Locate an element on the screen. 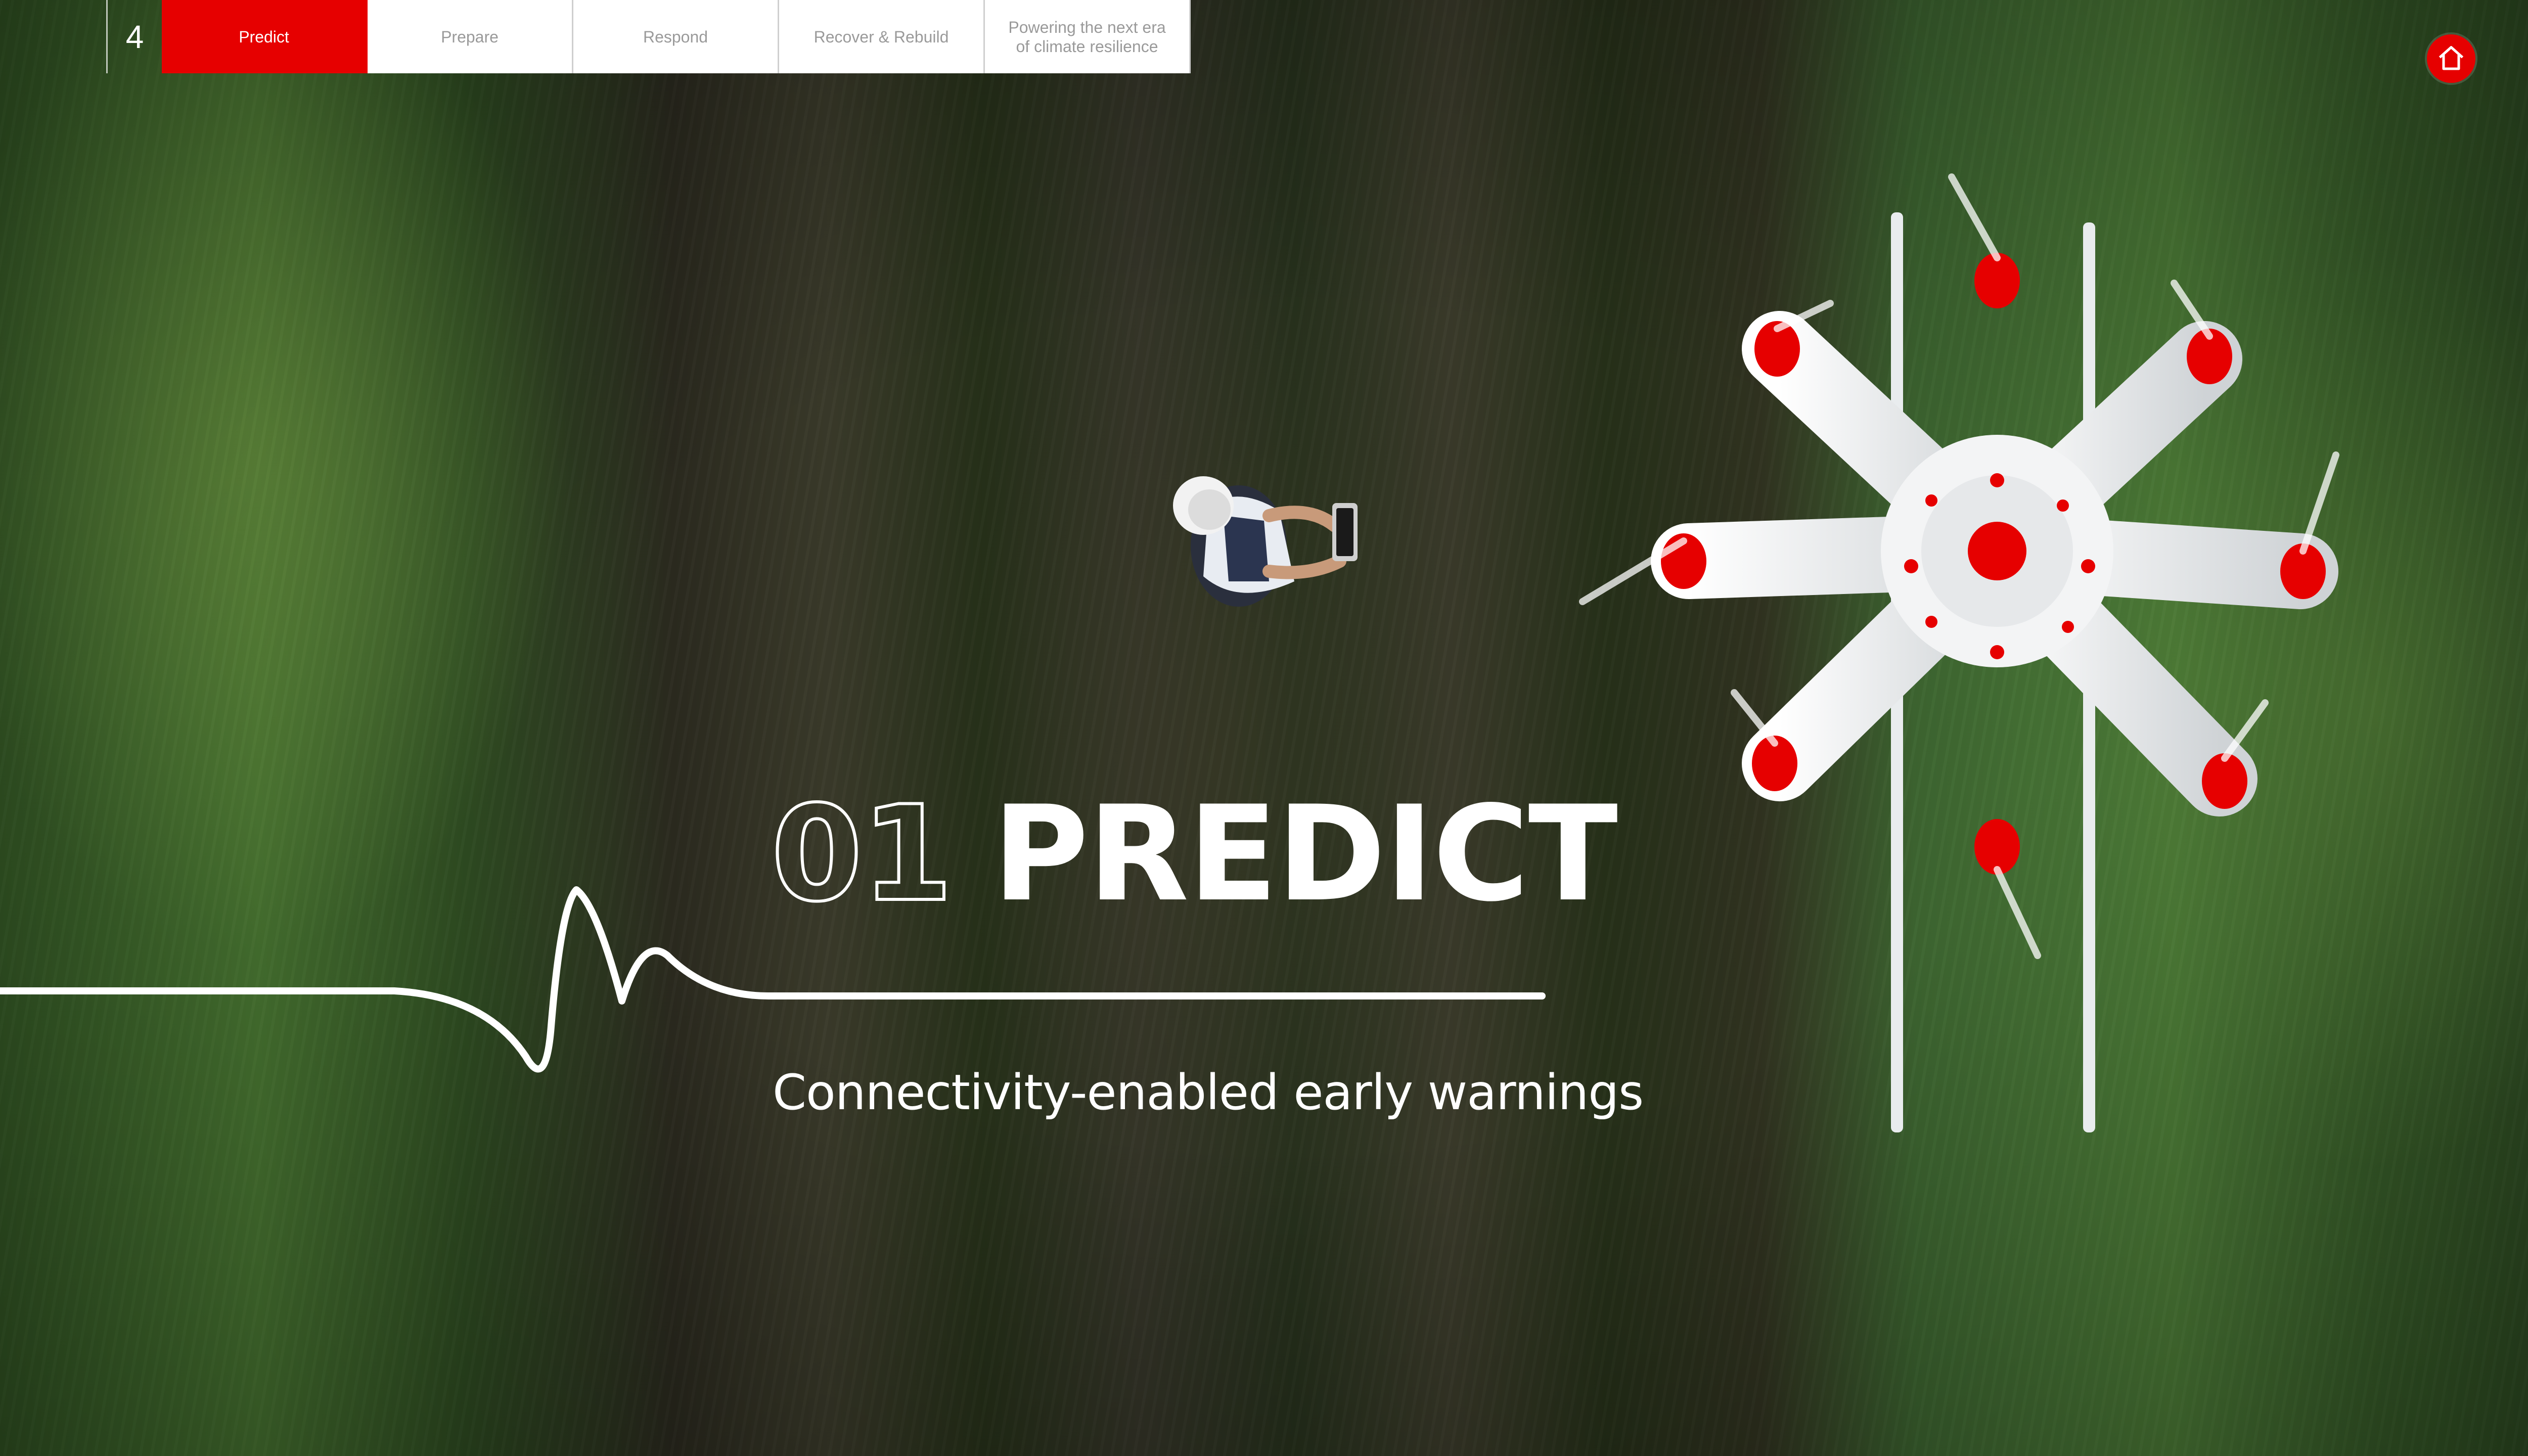  tab-respond: Respond is located at coordinates (676, 36).